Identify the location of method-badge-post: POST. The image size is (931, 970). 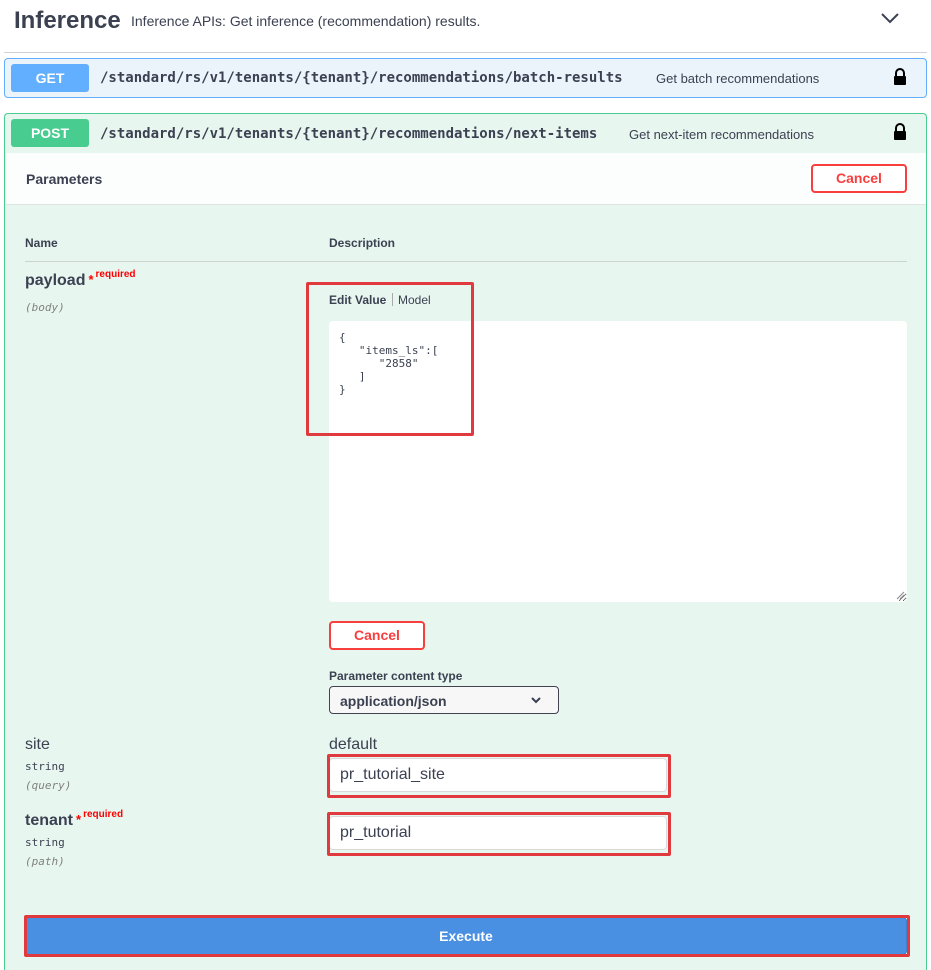
(50, 133).